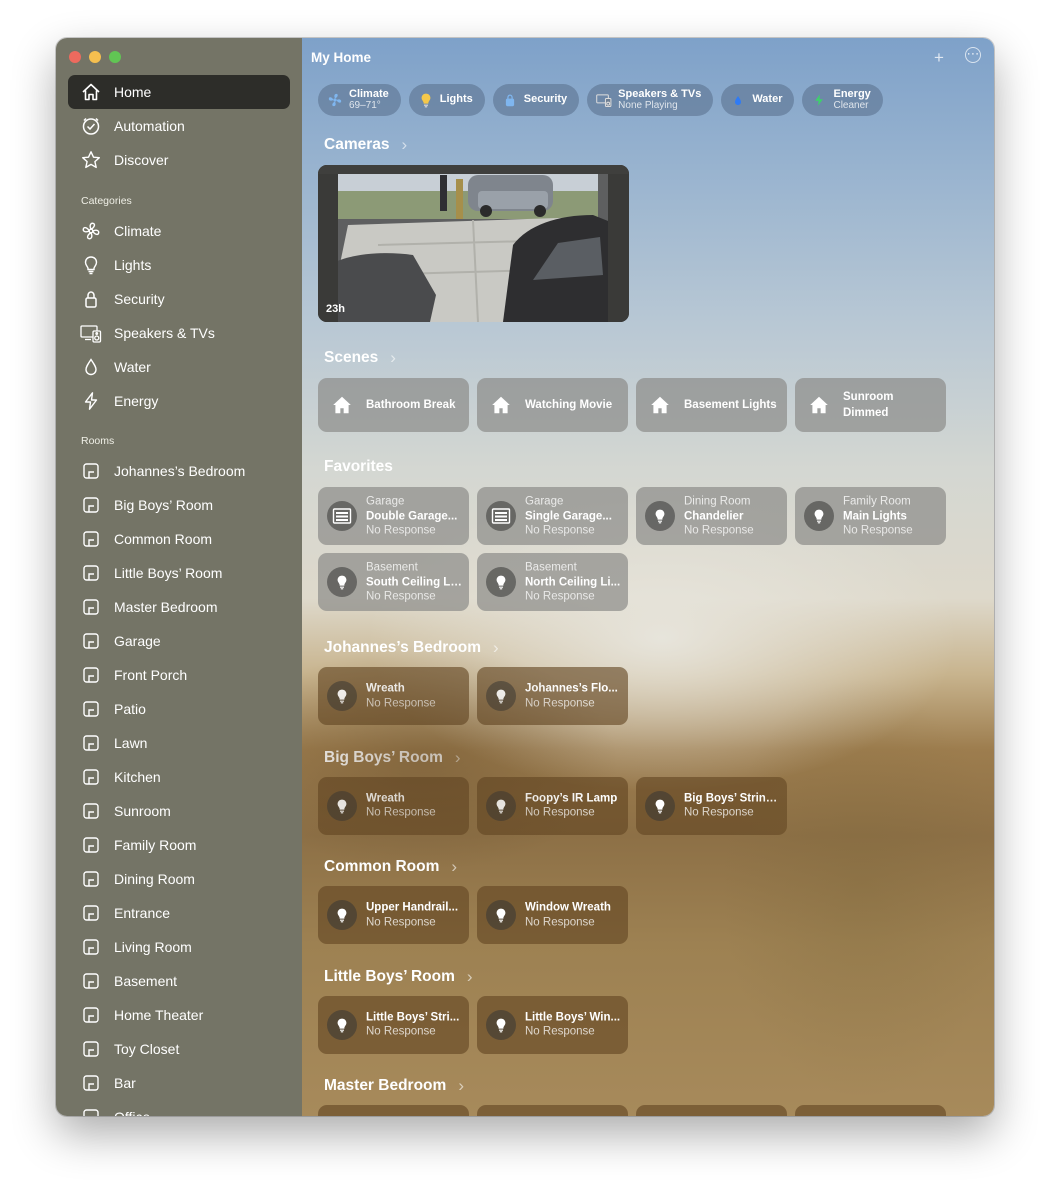 The height and width of the screenshot is (1191, 1050). Describe the element at coordinates (390, 867) in the screenshot. I see `room-section-title: Common Room ›` at that location.